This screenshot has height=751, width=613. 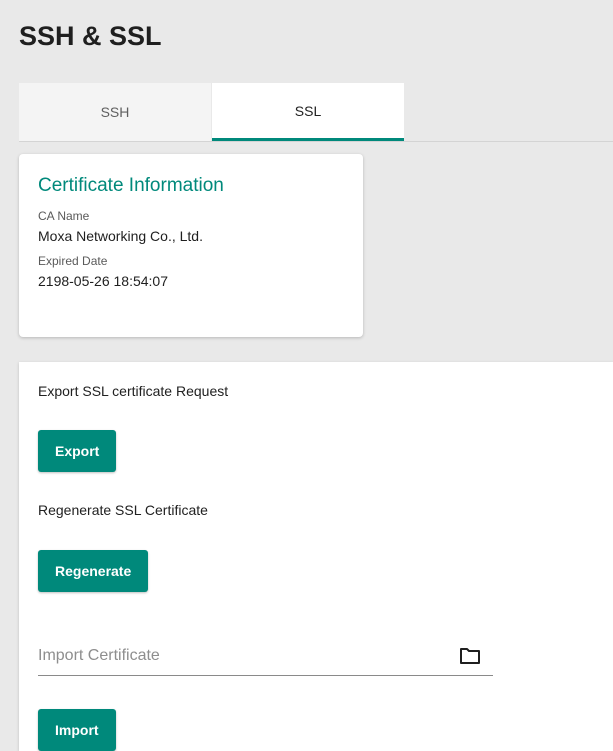 I want to click on tab-bar: SSH SSL, so click(x=316, y=112).